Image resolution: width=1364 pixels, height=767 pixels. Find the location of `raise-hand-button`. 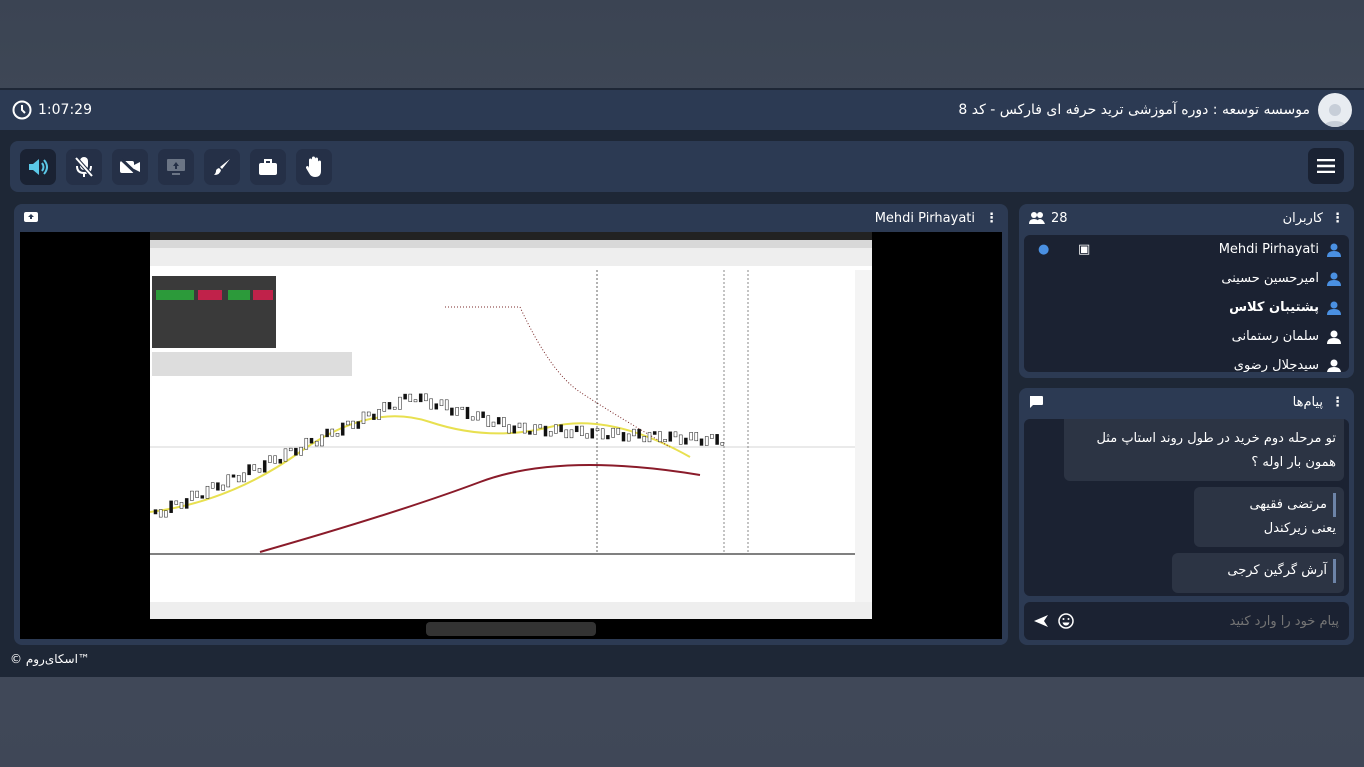

raise-hand-button is located at coordinates (314, 166).